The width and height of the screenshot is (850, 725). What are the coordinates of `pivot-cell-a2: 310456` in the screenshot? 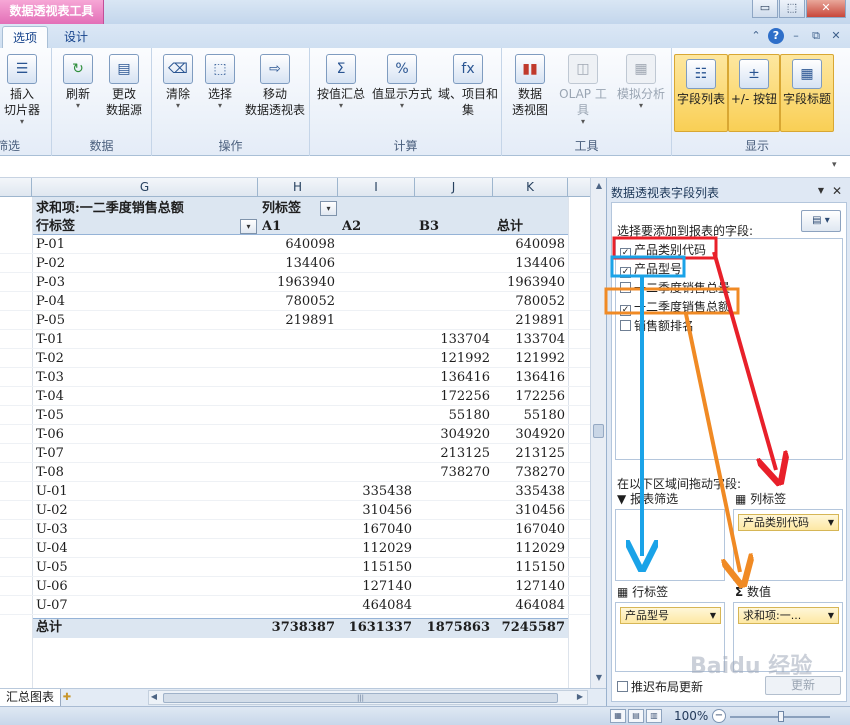 It's located at (376, 510).